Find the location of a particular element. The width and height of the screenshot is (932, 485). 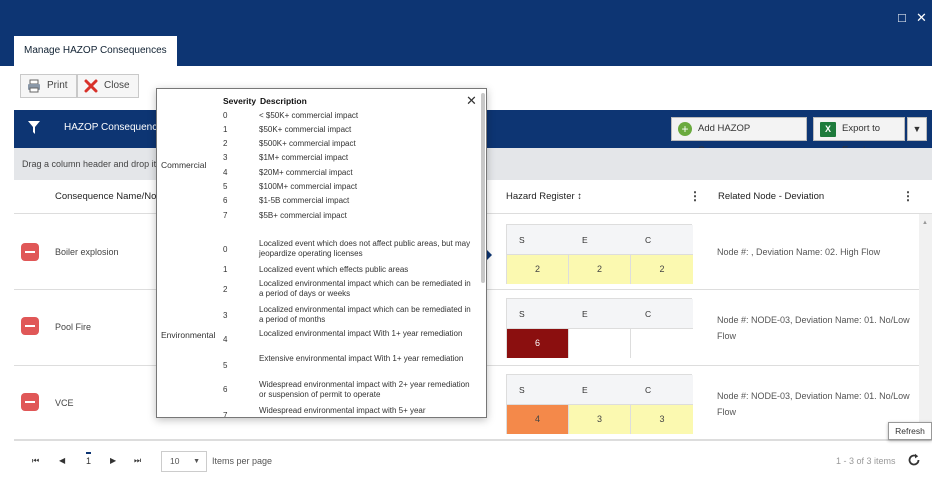

prev-page-icon: ◀ is located at coordinates (62, 460).